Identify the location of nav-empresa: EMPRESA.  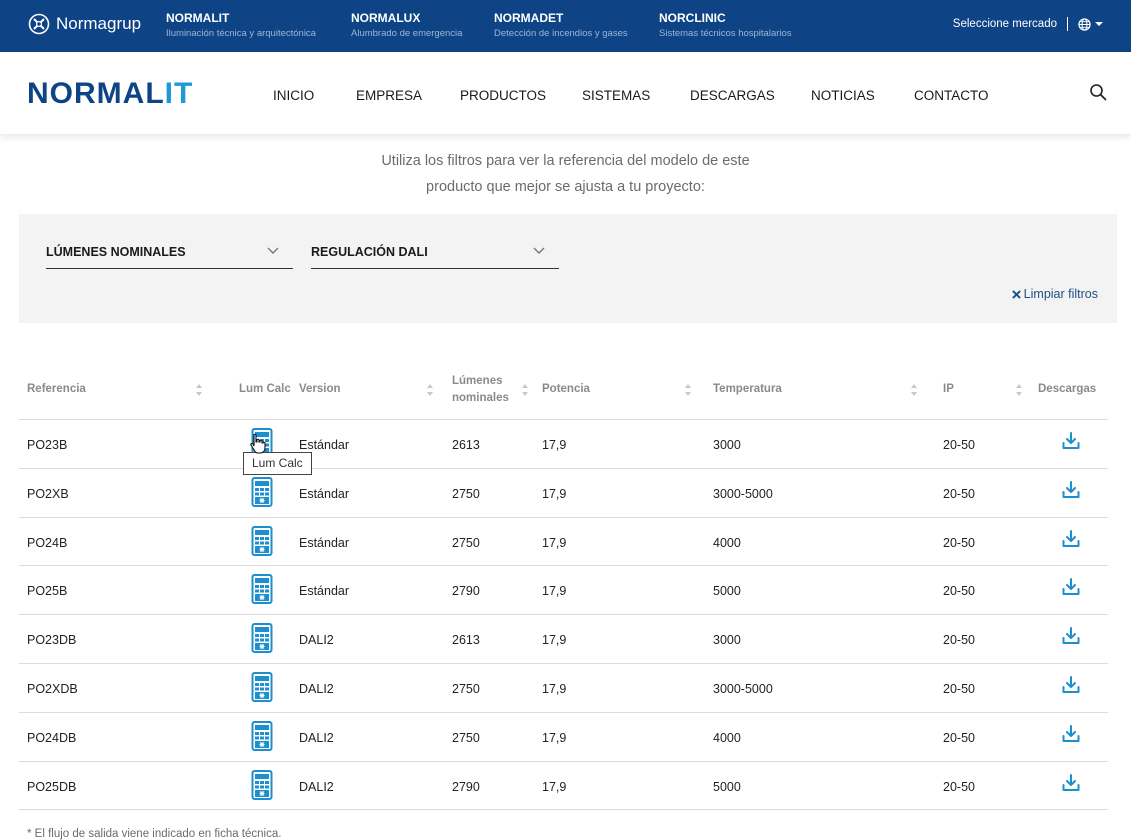
(389, 95).